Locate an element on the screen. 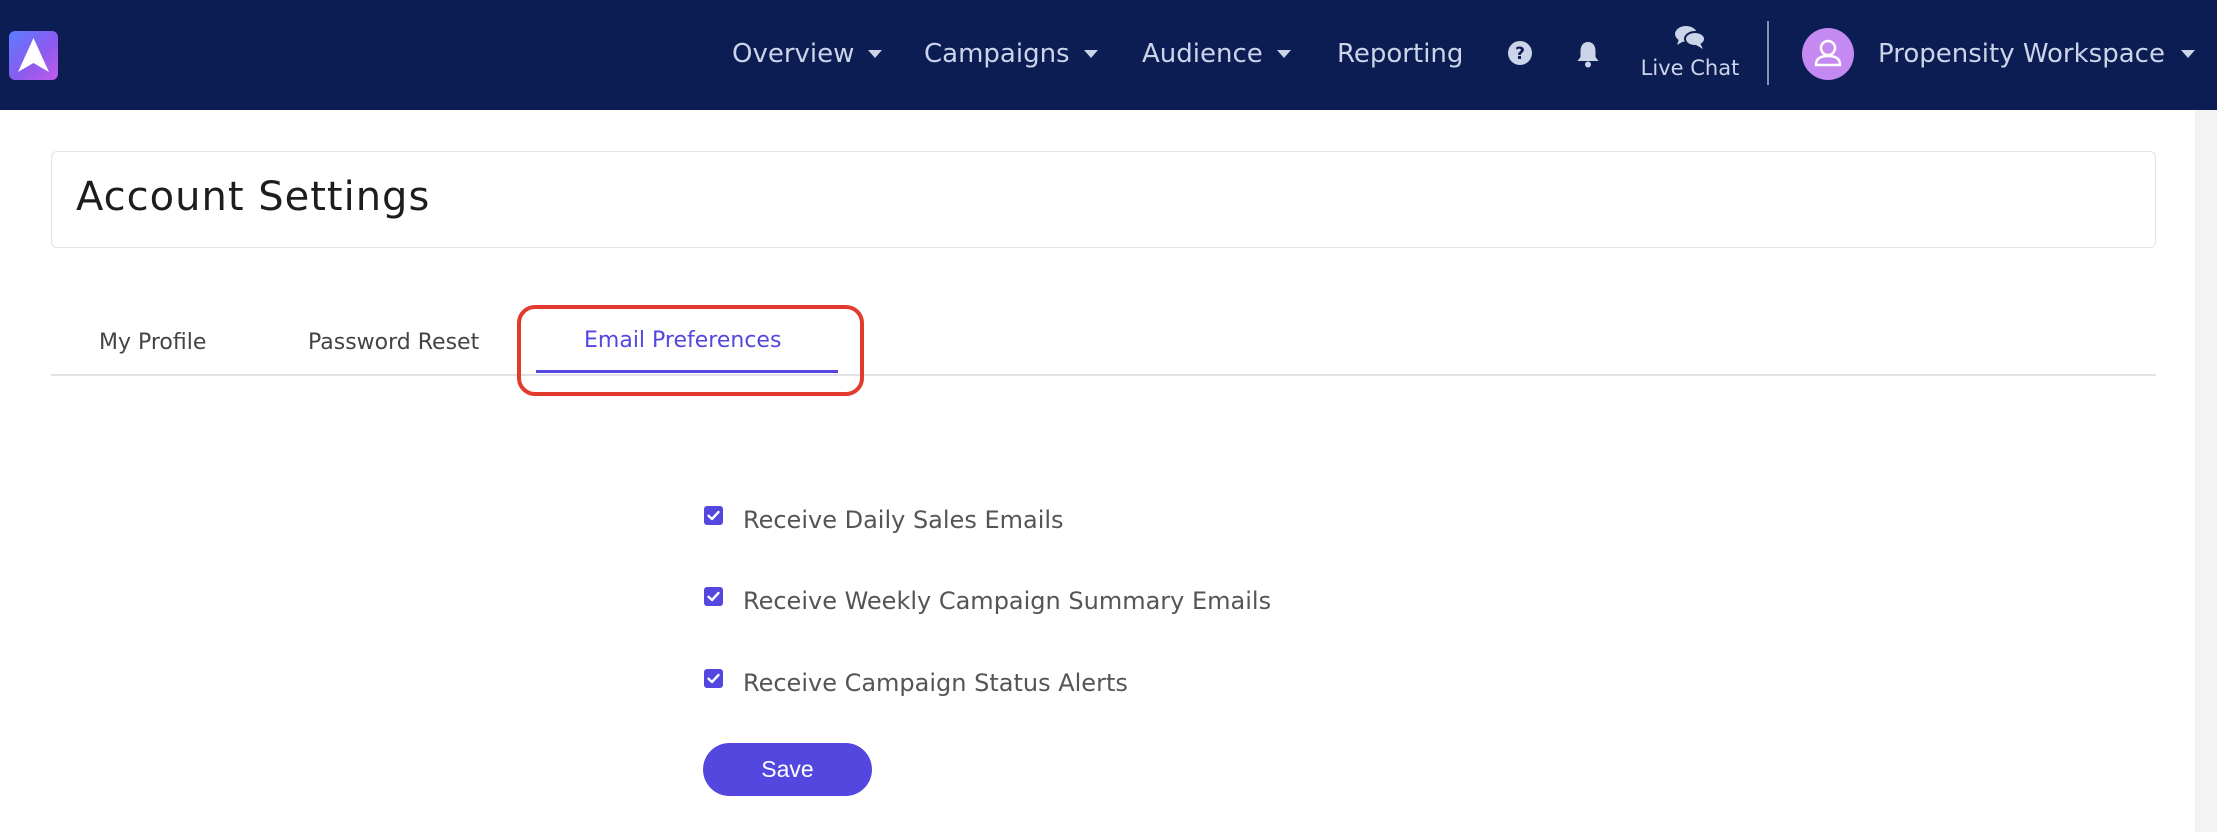 This screenshot has width=2217, height=832. user-icon is located at coordinates (1828, 53).